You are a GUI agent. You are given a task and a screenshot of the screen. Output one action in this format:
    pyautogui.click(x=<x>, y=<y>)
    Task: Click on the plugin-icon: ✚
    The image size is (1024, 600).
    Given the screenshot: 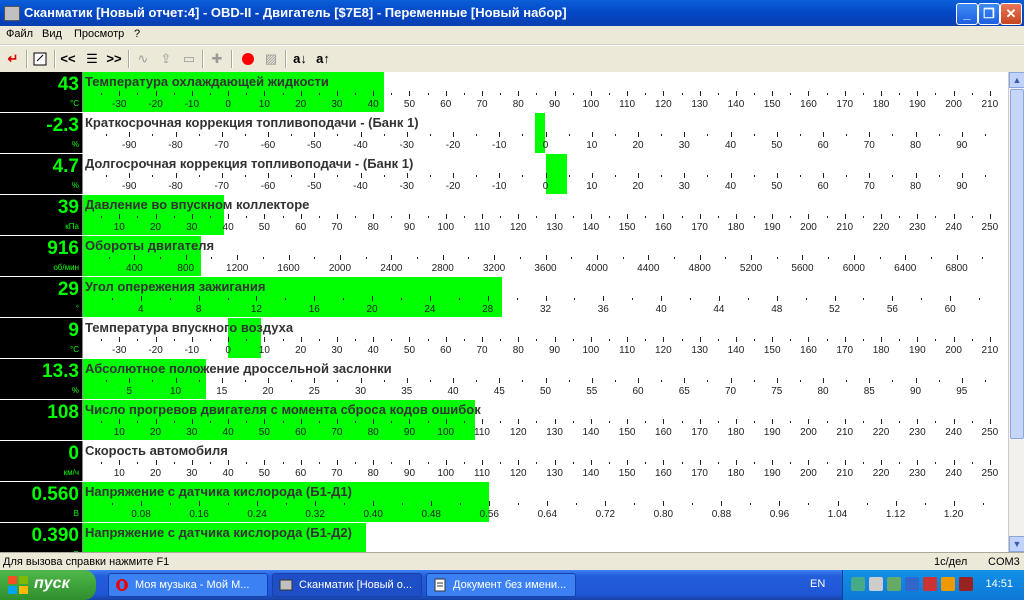 What is the action you would take?
    pyautogui.click(x=217, y=59)
    